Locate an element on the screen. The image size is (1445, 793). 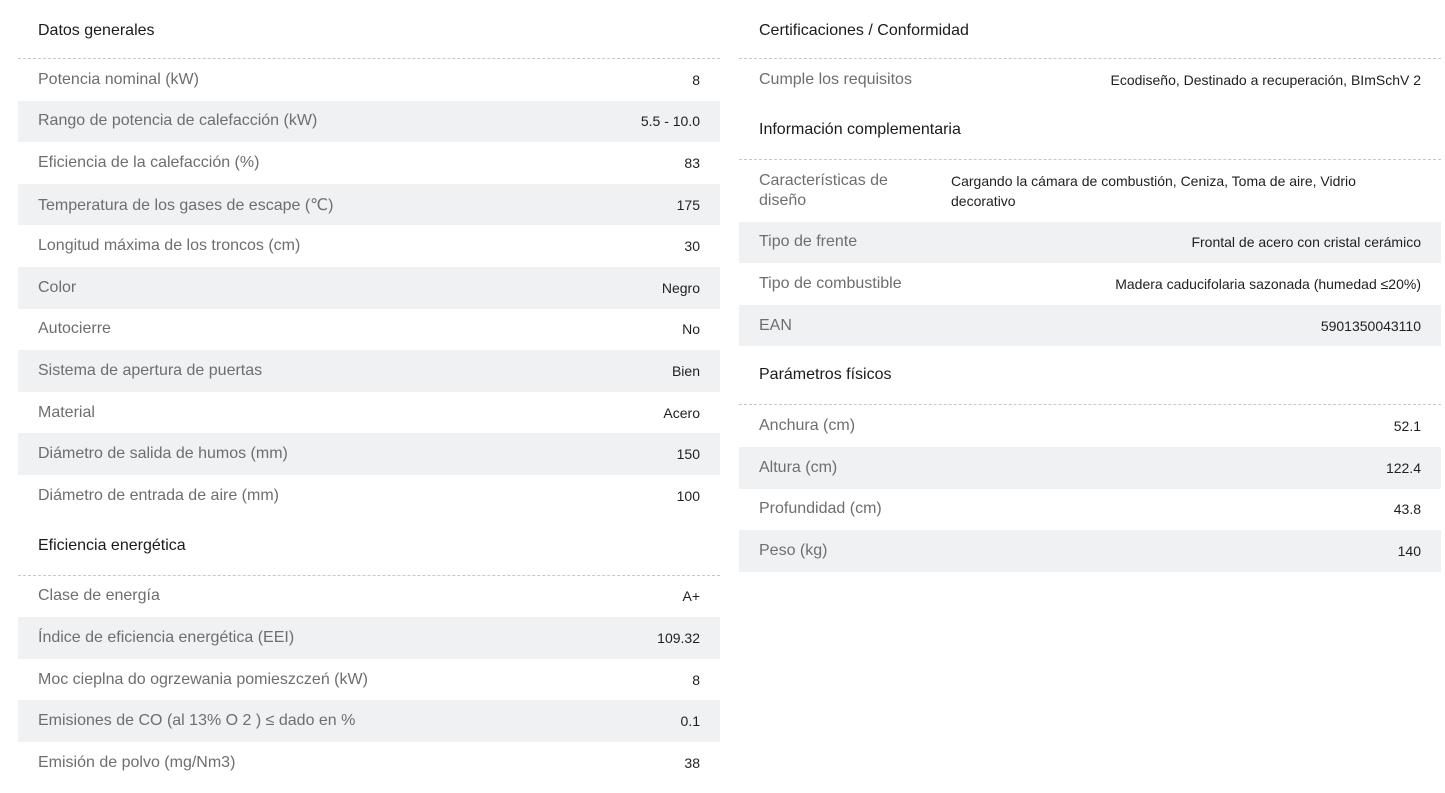
spec-value: Negro is located at coordinates (680, 287).